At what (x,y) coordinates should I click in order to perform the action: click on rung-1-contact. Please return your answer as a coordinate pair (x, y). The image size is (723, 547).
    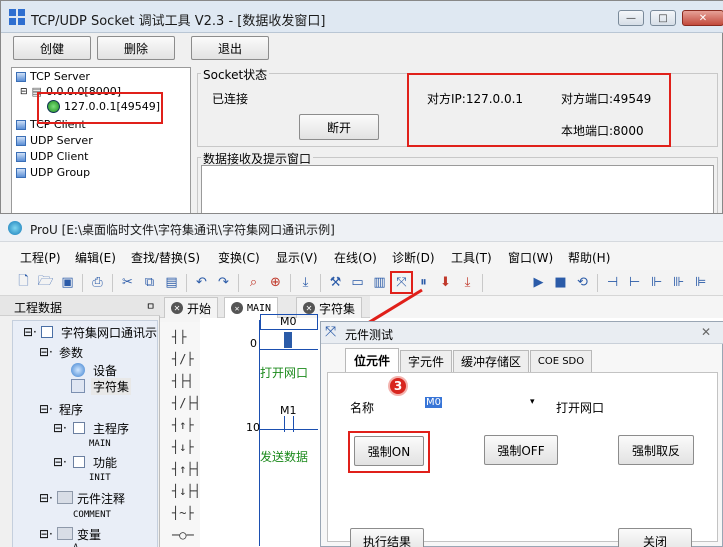
    Looking at the image, I should click on (289, 424).